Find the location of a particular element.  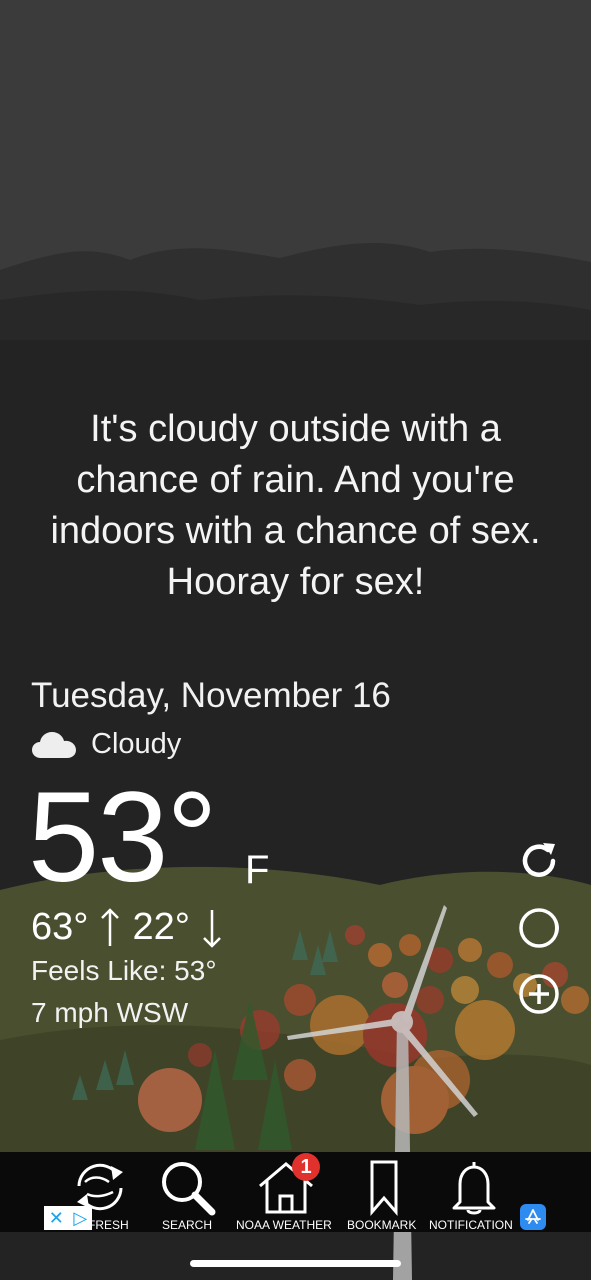

bell-icon is located at coordinates (474, 1188).